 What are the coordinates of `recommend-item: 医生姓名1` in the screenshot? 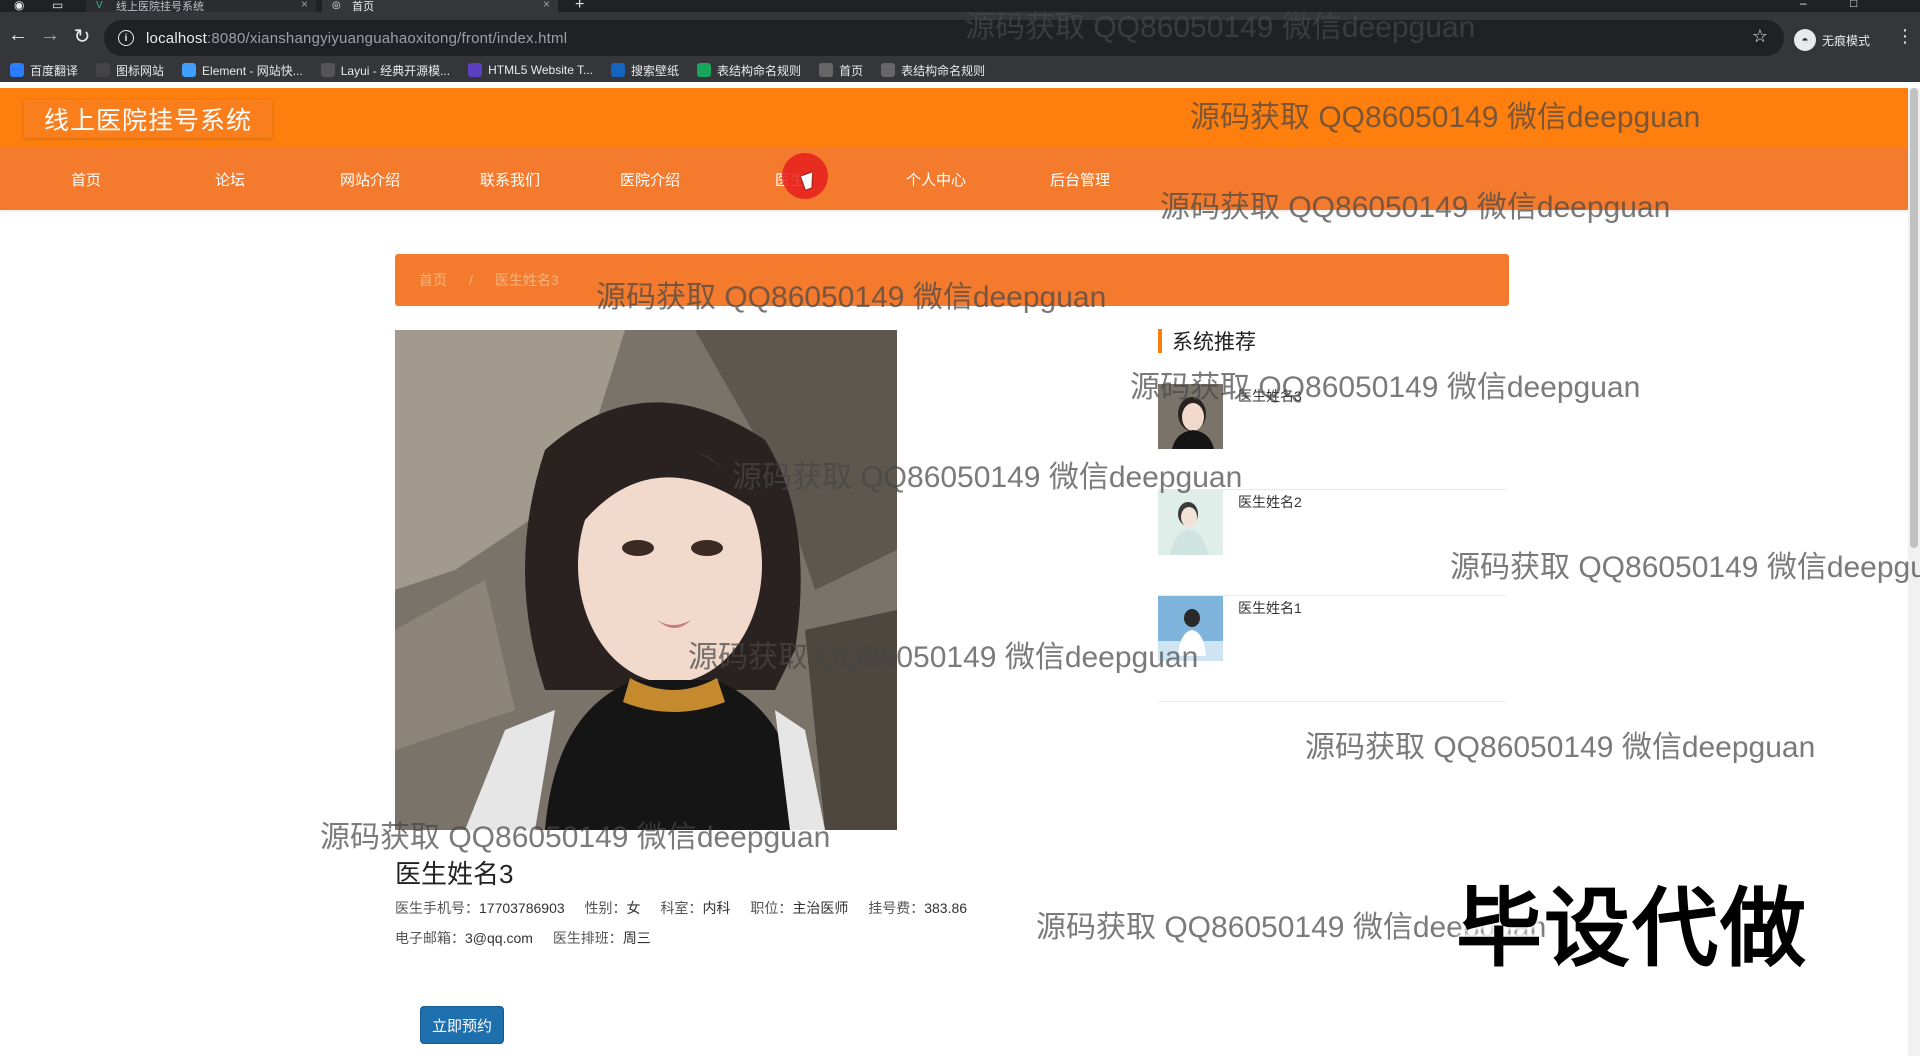 It's located at (1332, 649).